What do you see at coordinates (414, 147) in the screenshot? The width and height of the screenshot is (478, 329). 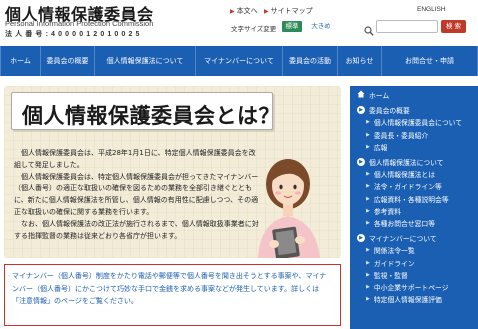 I see `sidebar-item-pr: ▶ 広報` at bounding box center [414, 147].